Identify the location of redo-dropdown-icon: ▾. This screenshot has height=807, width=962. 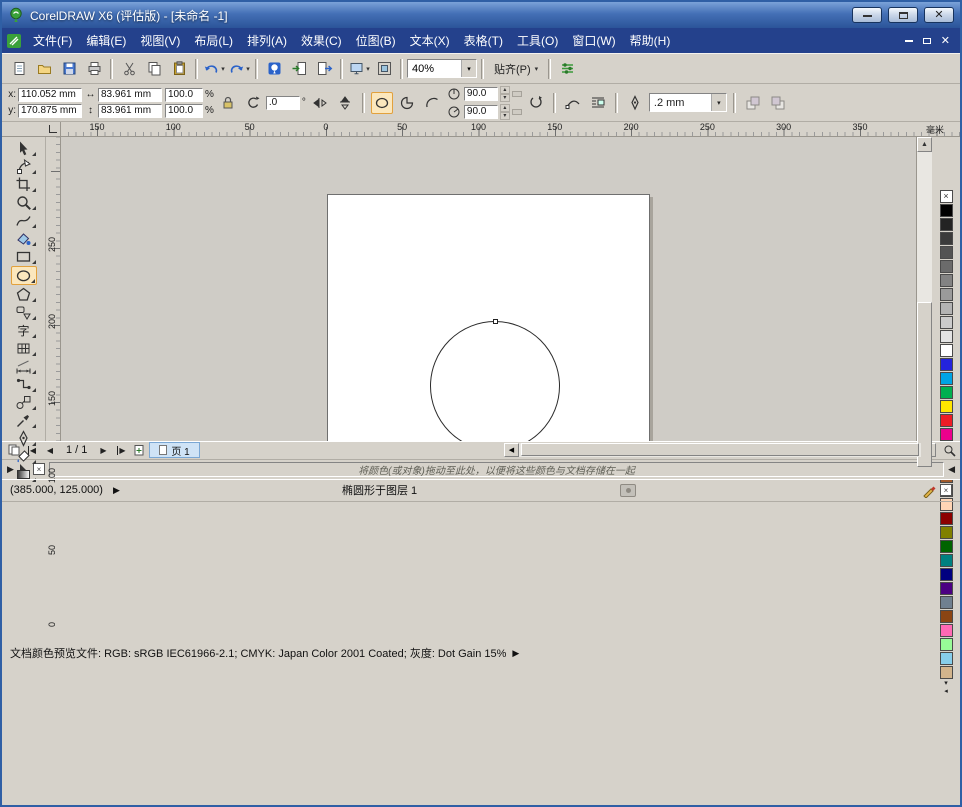
(248, 69).